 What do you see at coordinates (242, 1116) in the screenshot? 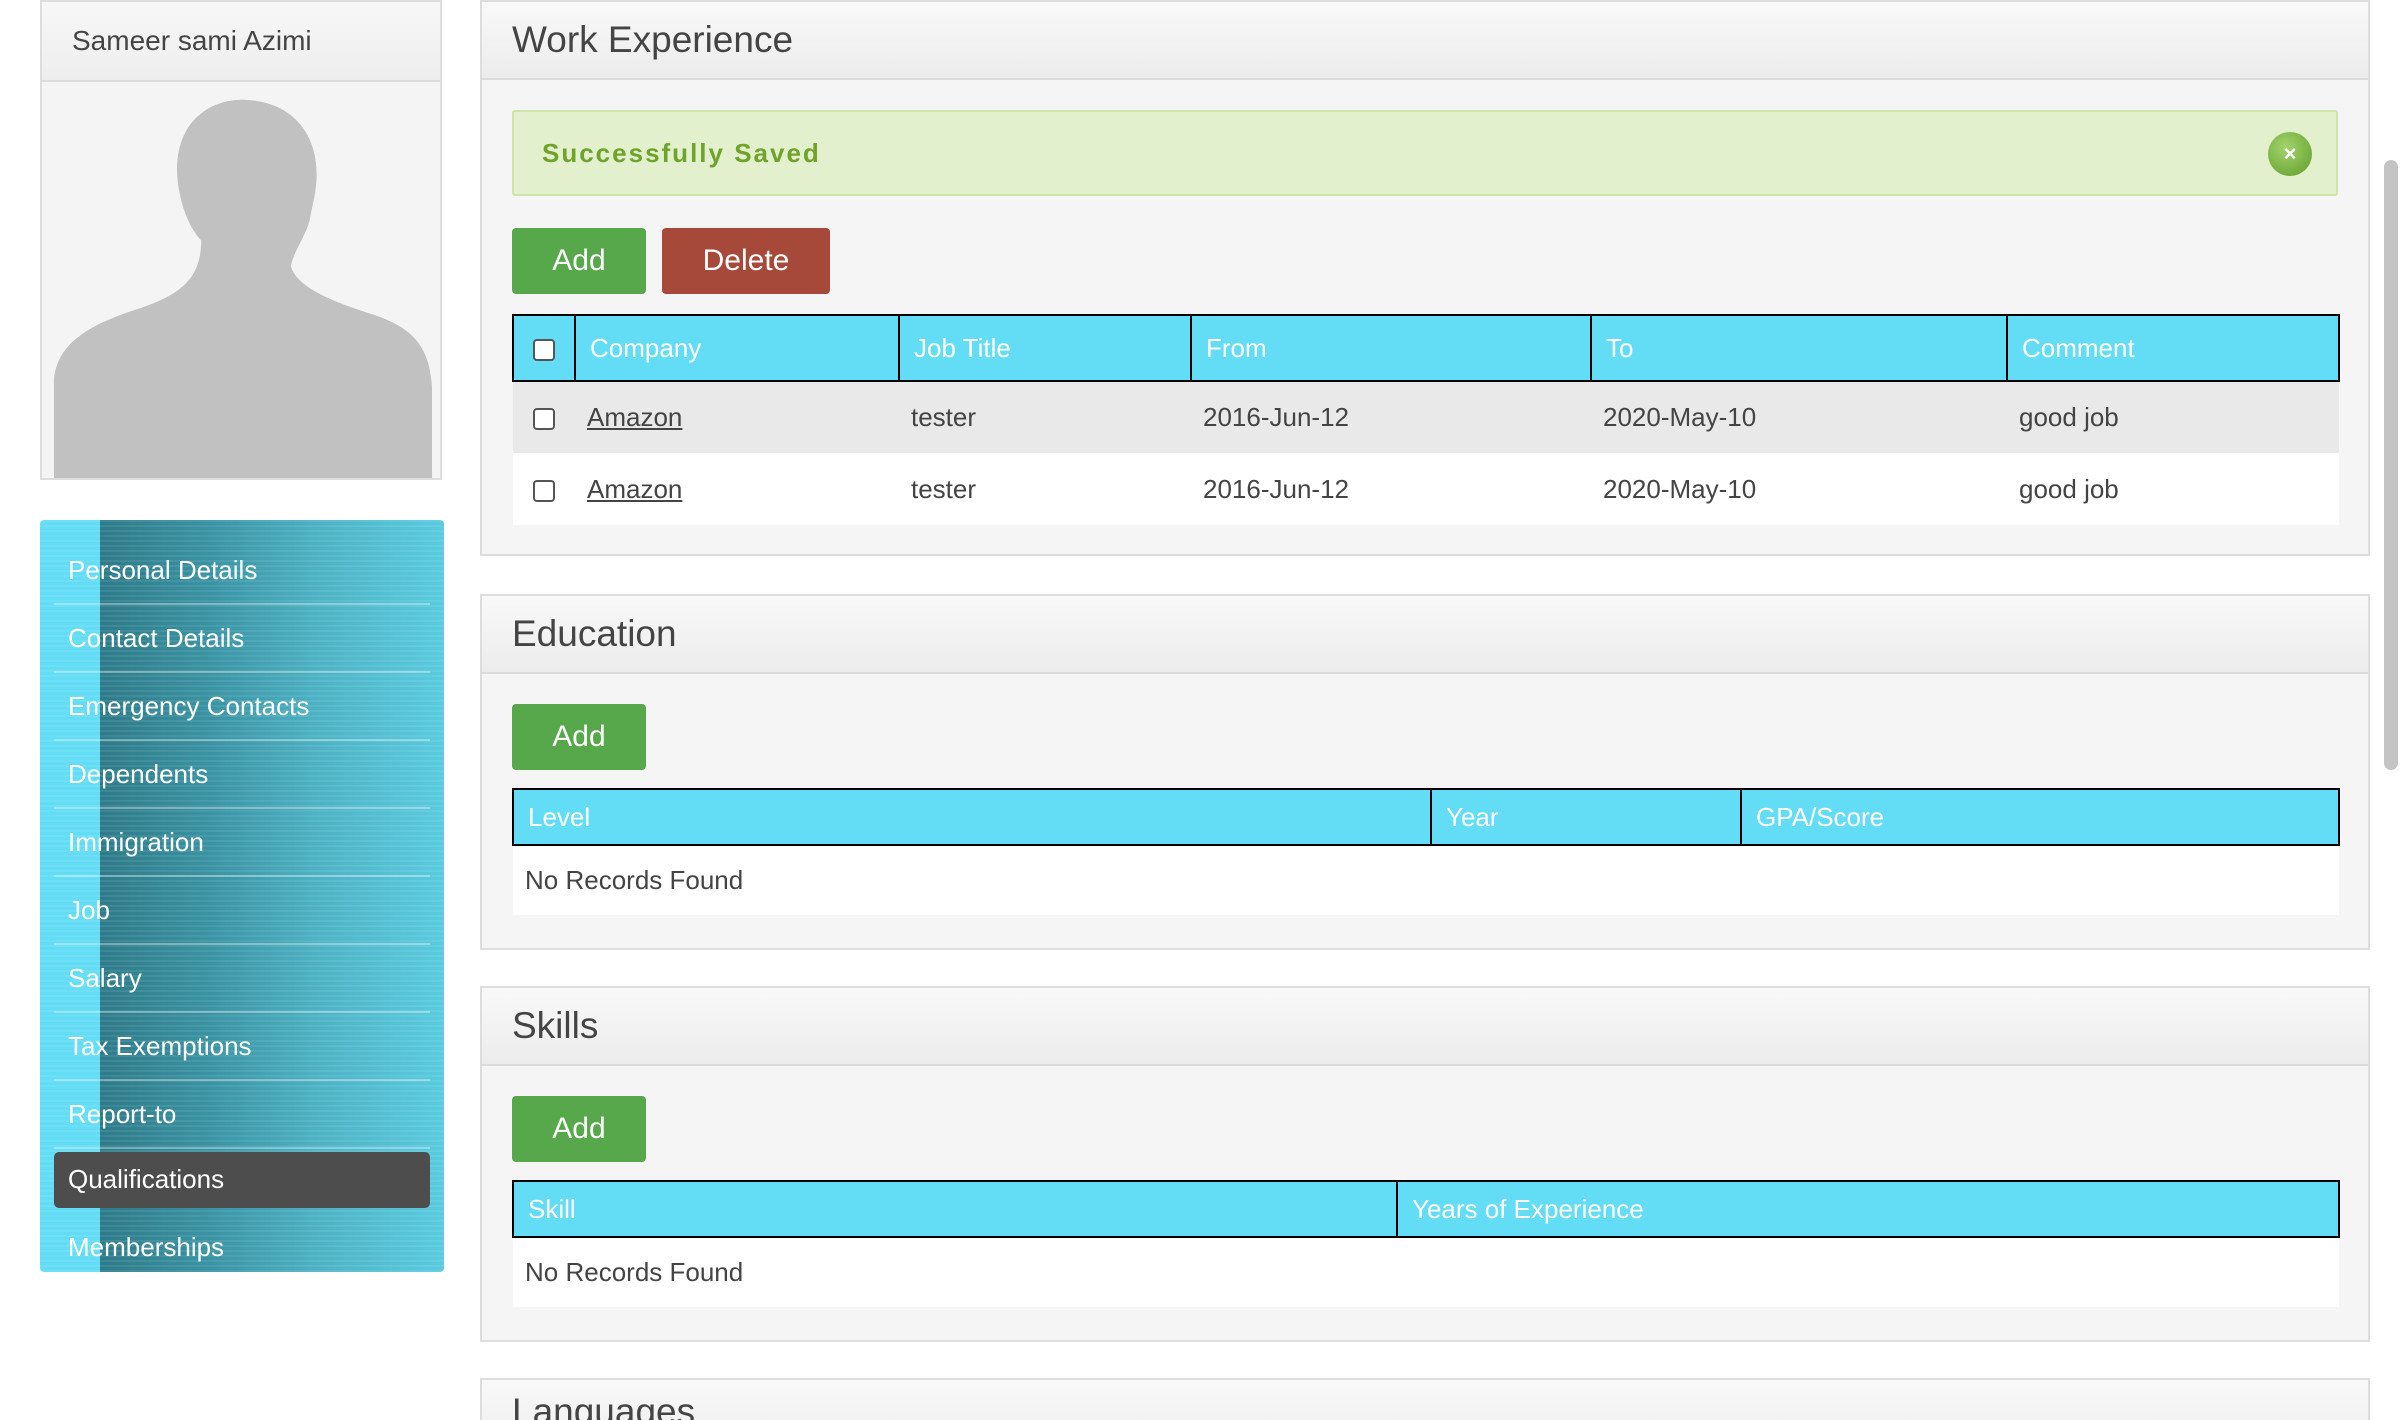
I see `sidebar-item-report-to: Report-to` at bounding box center [242, 1116].